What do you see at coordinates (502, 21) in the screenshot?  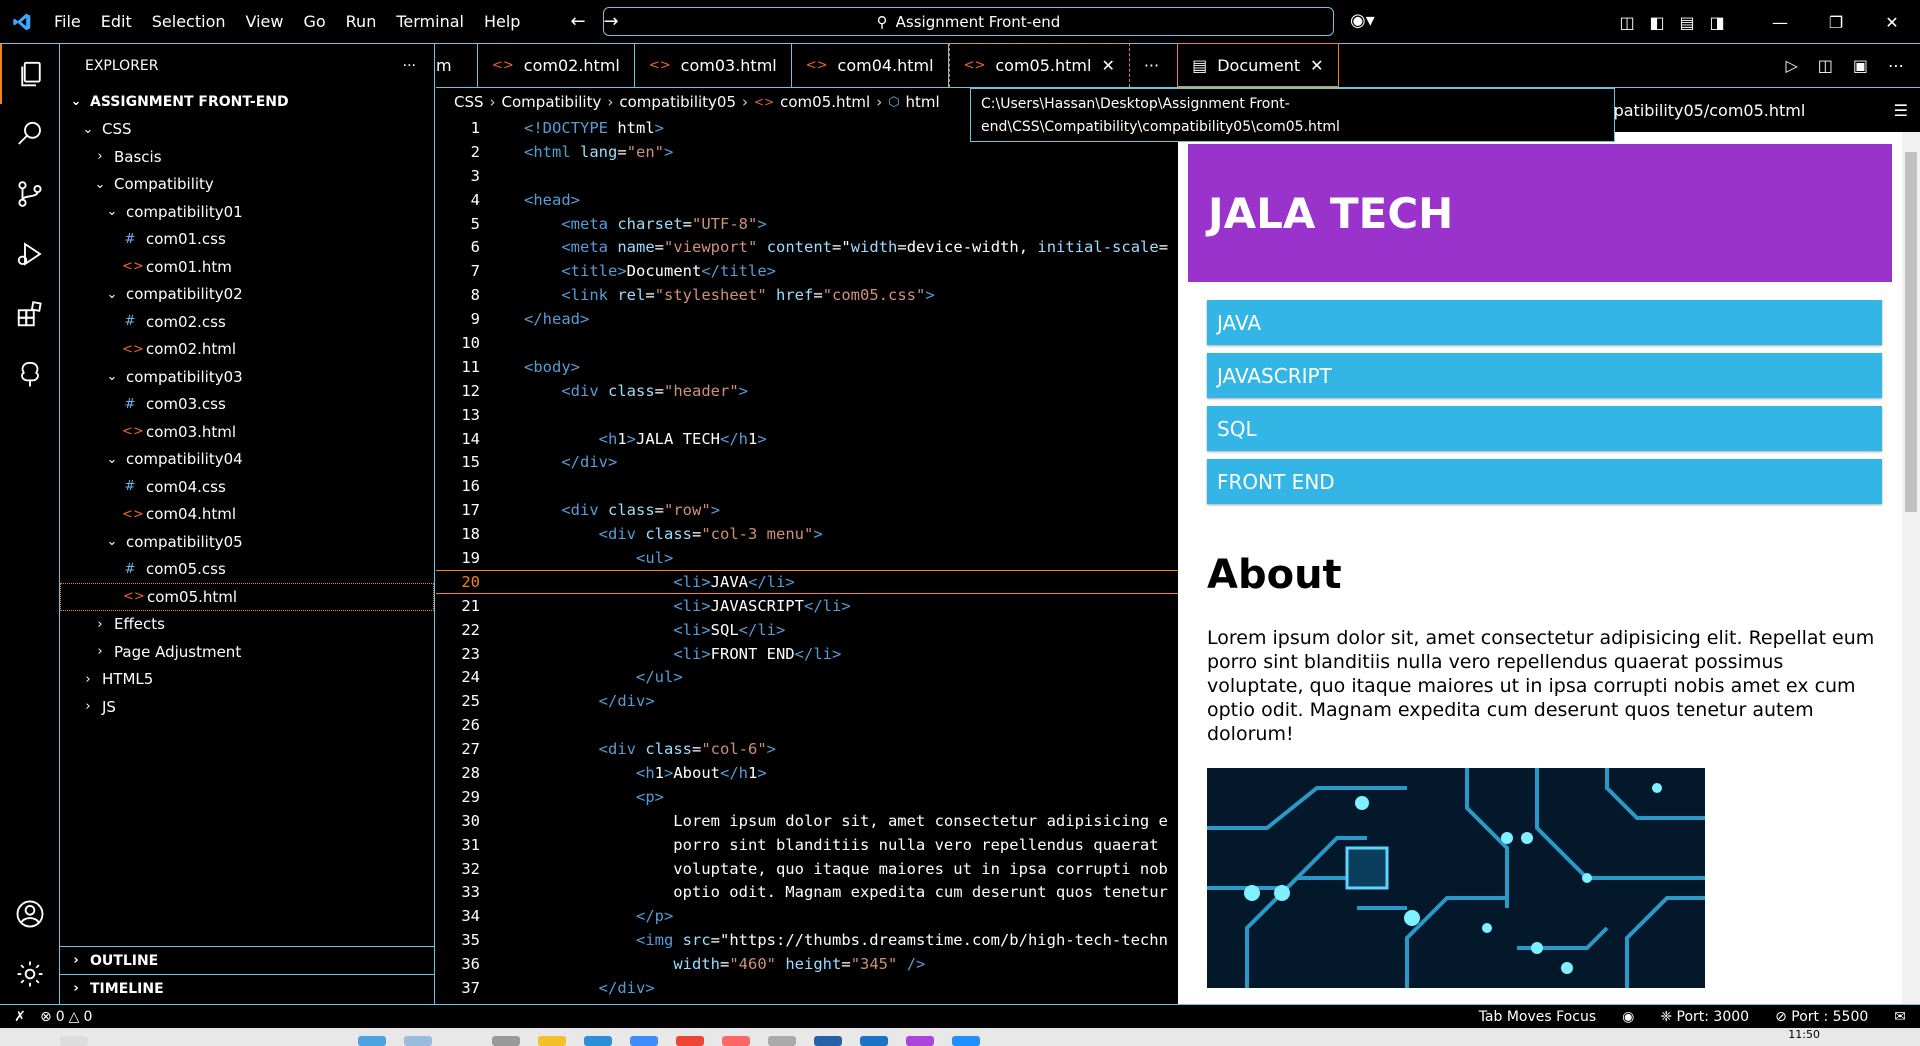 I see `menu-help: Help` at bounding box center [502, 21].